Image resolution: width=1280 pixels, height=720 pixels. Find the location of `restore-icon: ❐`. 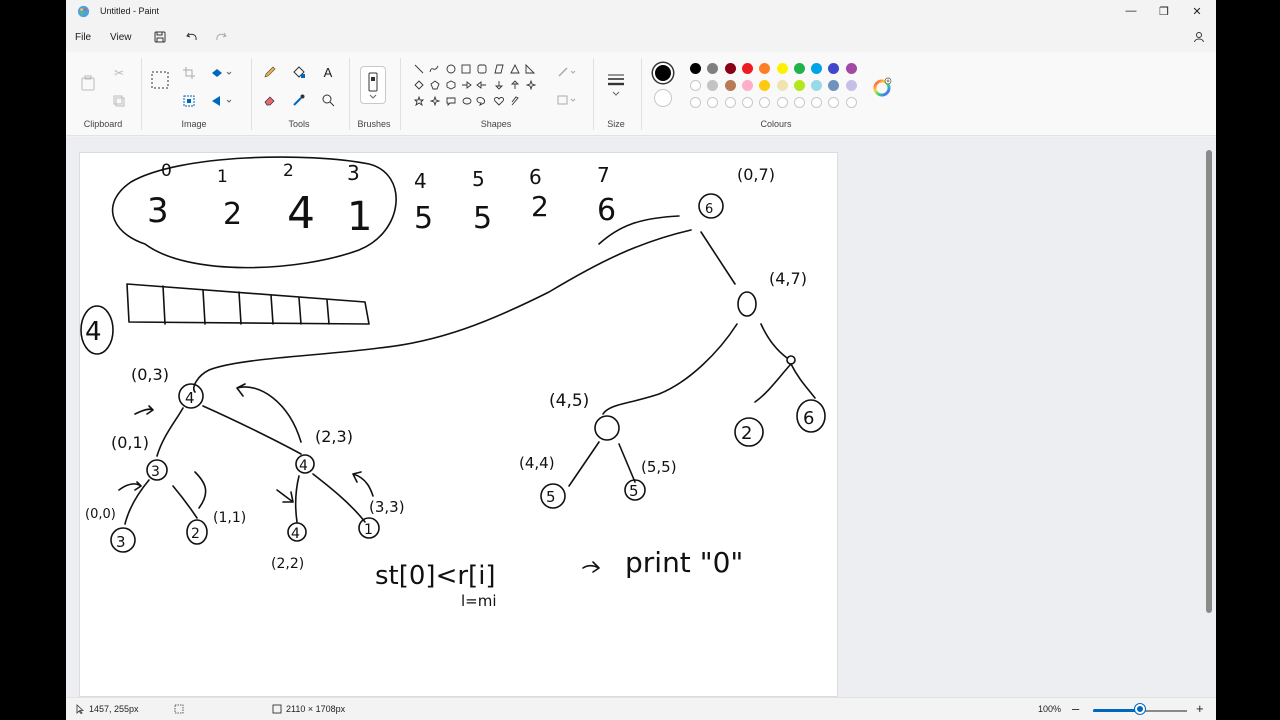

restore-icon: ❐ is located at coordinates (1164, 11).